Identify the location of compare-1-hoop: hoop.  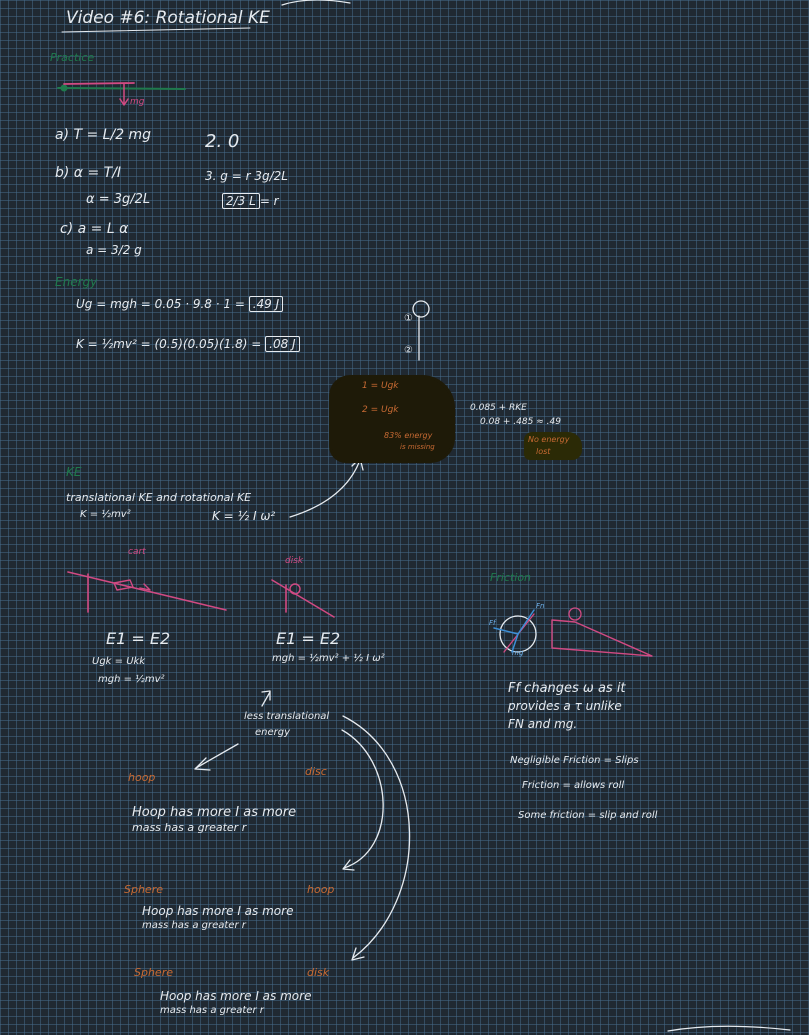
(142, 777).